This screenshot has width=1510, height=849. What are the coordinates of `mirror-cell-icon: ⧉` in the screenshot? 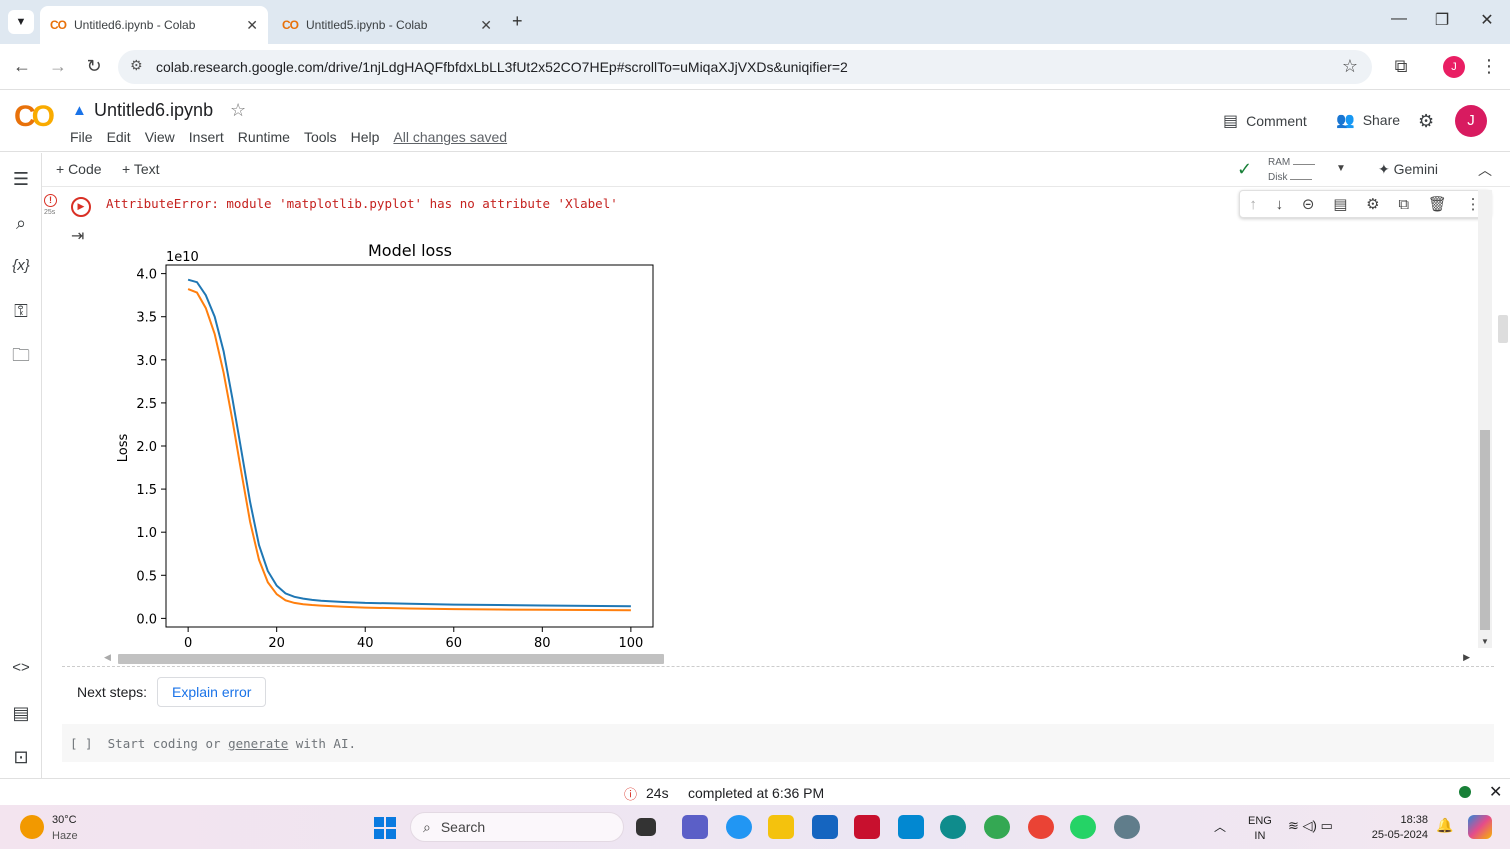 It's located at (1403, 204).